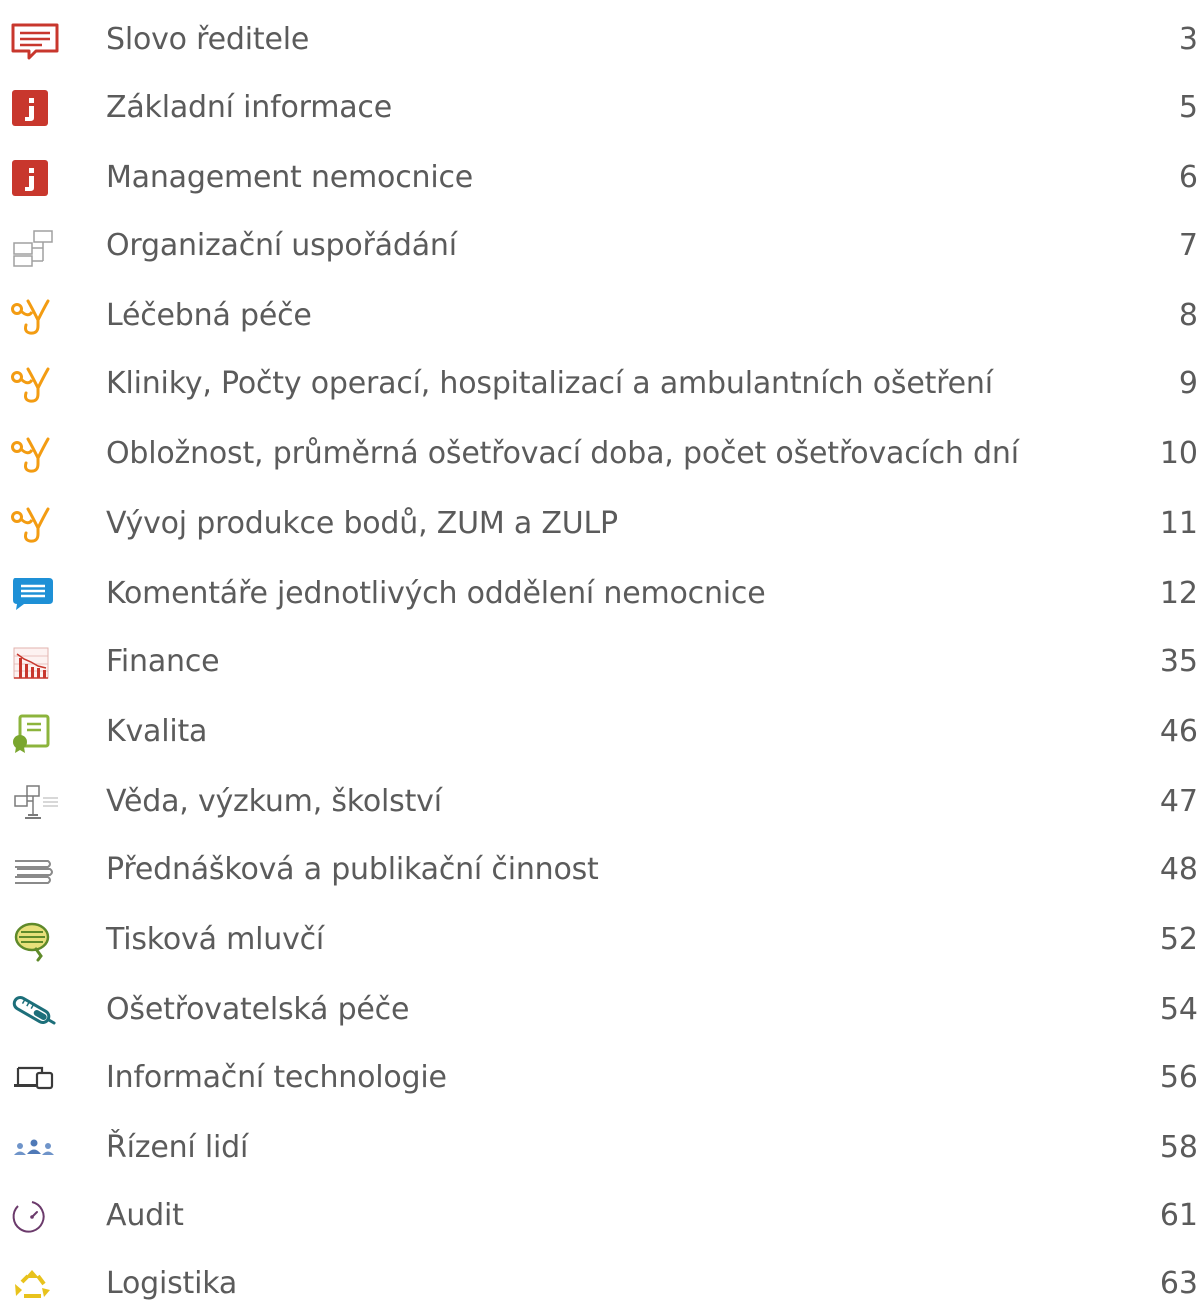 This screenshot has width=1204, height=1316. Describe the element at coordinates (208, 39) in the screenshot. I see `toc-item-title: Slovo ředitele` at that location.